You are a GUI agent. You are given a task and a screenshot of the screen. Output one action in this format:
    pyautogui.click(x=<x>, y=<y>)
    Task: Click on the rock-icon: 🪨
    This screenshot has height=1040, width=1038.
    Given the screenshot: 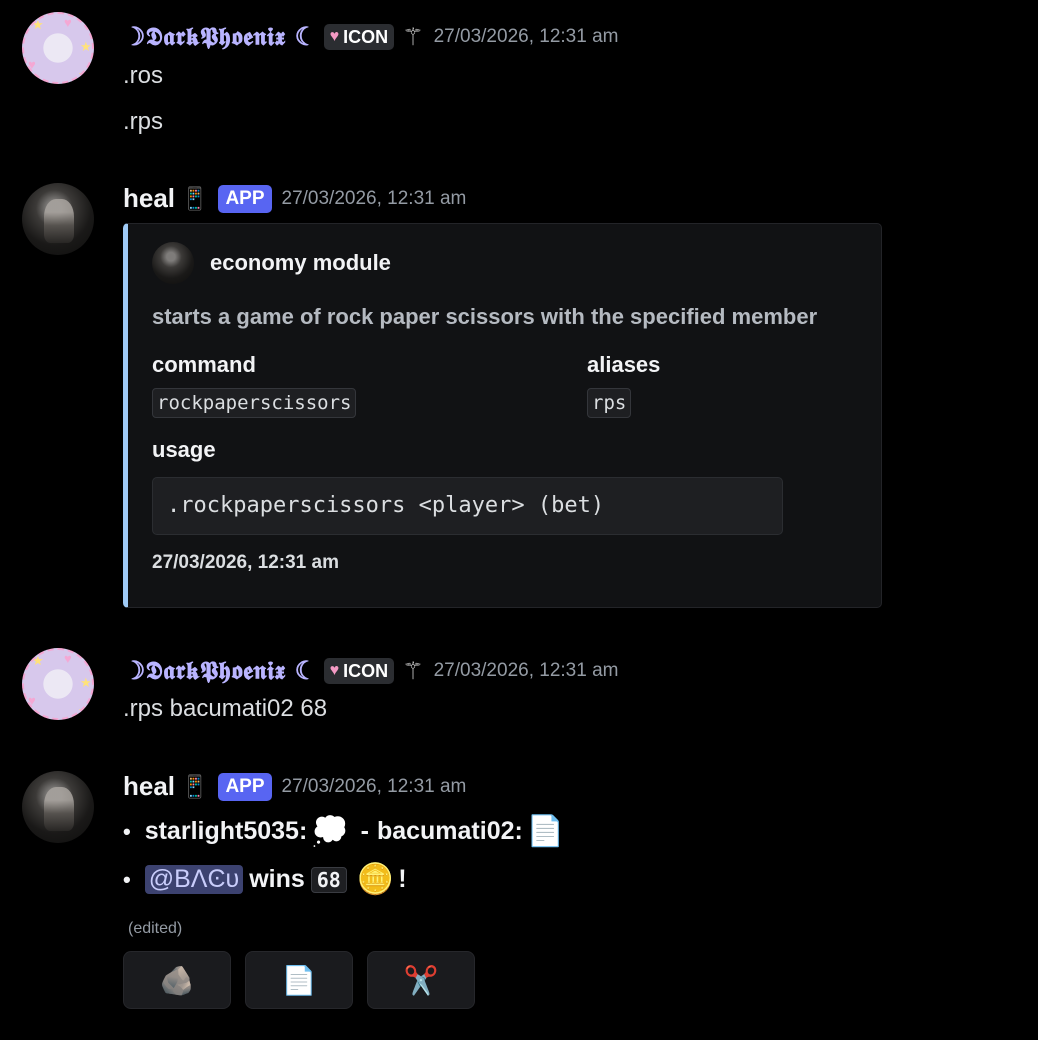 What is the action you would take?
    pyautogui.click(x=177, y=980)
    